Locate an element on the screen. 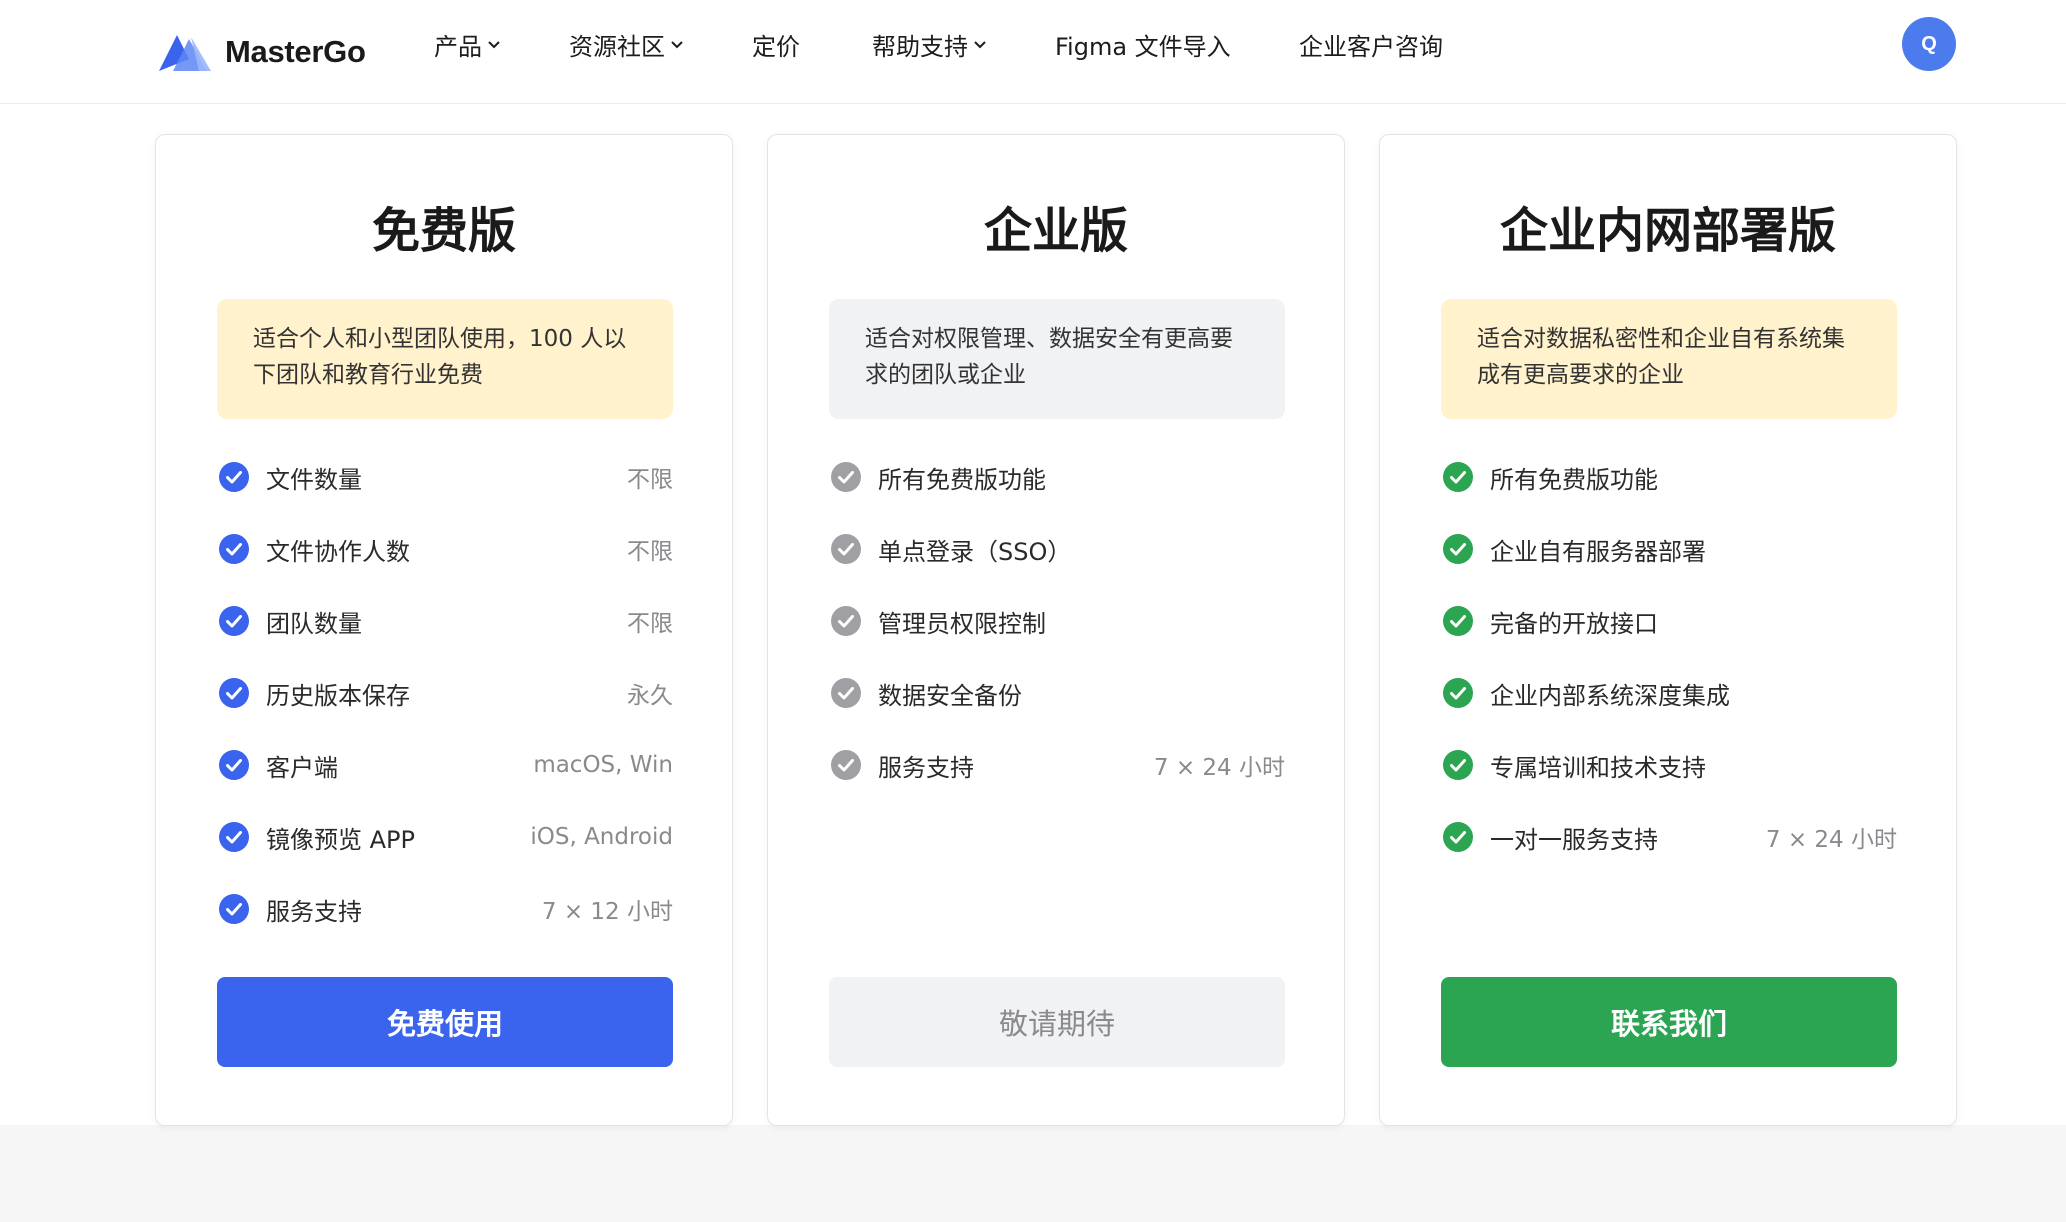  nav-item-label: Figma 文件导入 is located at coordinates (1143, 46).